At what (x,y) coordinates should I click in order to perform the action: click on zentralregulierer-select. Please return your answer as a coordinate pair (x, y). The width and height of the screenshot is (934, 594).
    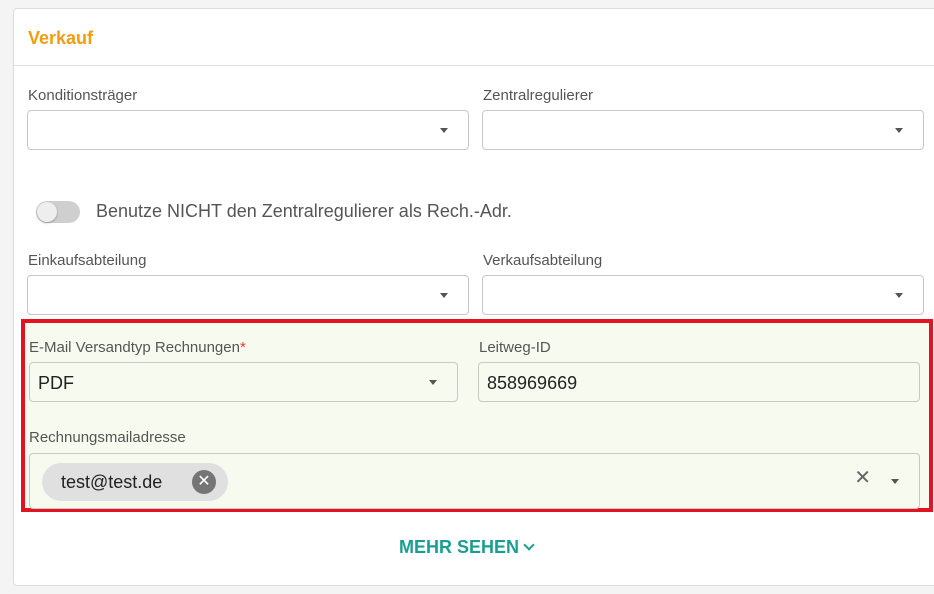
    Looking at the image, I should click on (703, 130).